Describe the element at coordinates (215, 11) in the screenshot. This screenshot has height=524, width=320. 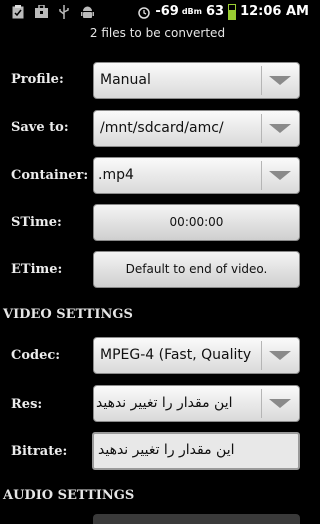
I see `battery-percent: 63` at that location.